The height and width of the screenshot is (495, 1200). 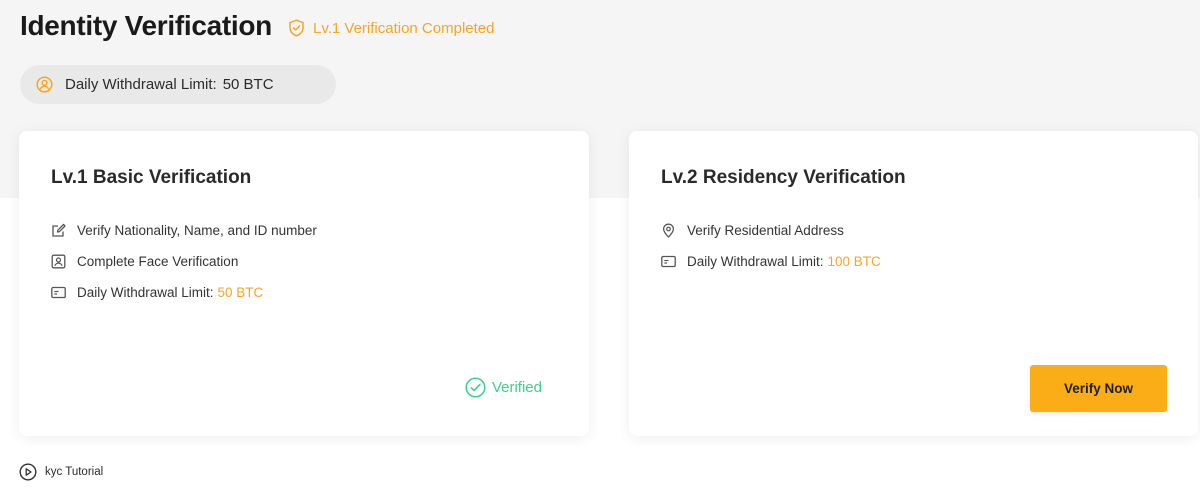 What do you see at coordinates (403, 28) in the screenshot?
I see `verification-status-text: Lv.1 Verification Completed` at bounding box center [403, 28].